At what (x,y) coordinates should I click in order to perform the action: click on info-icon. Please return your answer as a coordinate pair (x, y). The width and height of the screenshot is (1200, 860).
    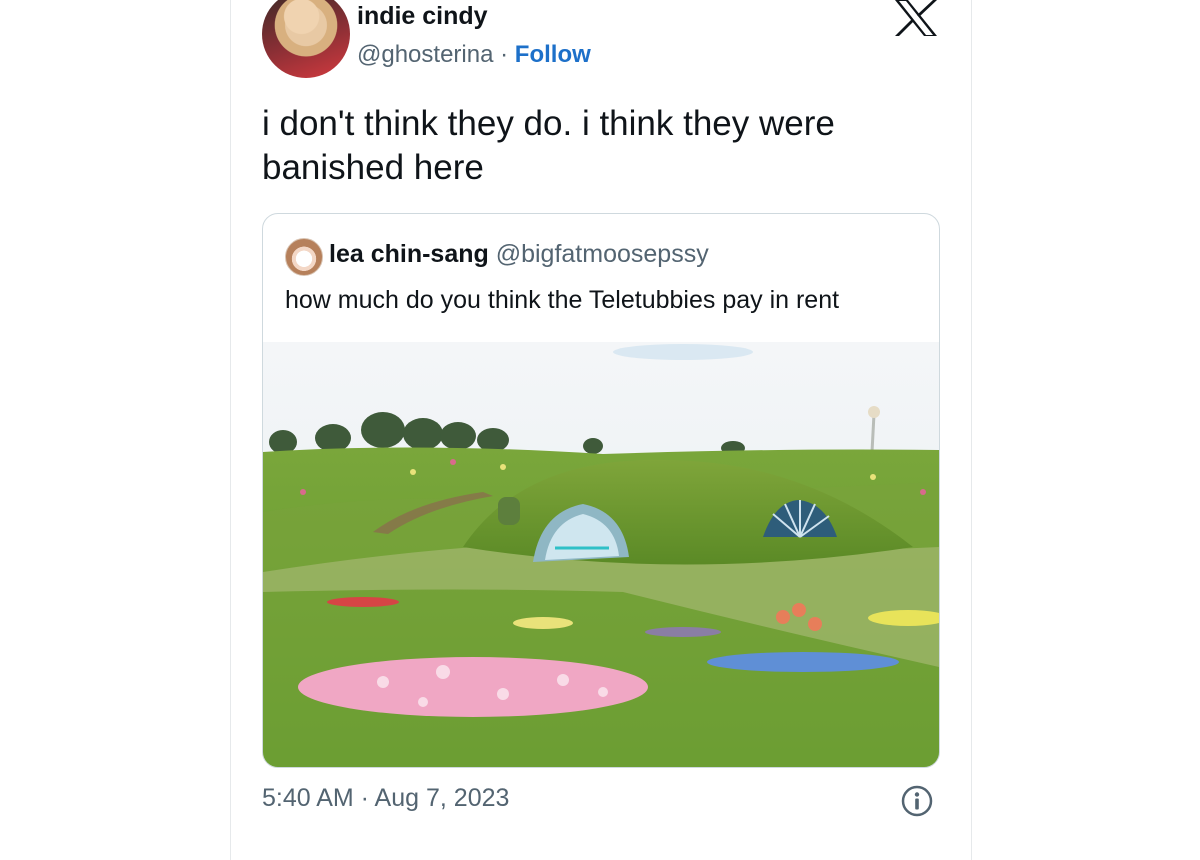
    Looking at the image, I should click on (917, 801).